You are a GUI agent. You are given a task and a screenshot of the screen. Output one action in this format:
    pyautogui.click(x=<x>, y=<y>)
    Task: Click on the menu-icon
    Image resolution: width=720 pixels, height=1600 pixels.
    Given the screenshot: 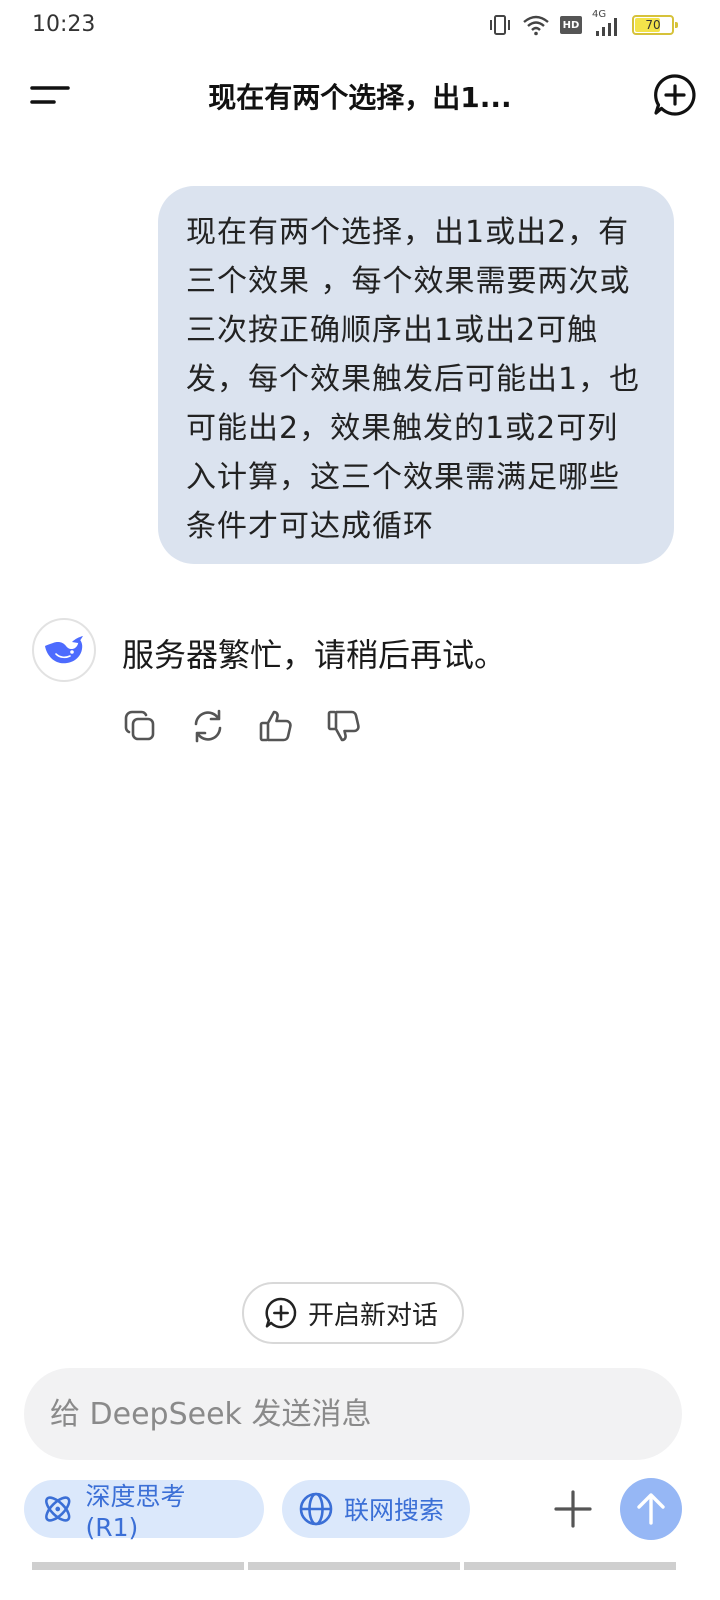 What is the action you would take?
    pyautogui.click(x=50, y=95)
    